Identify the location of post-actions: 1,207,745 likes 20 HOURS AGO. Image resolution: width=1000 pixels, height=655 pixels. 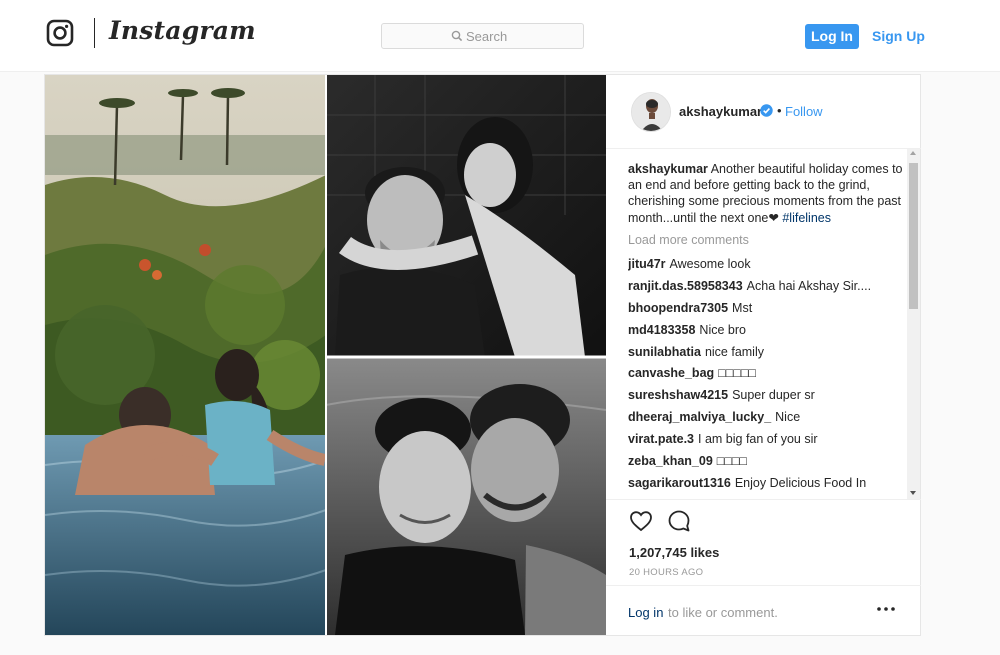
(763, 538).